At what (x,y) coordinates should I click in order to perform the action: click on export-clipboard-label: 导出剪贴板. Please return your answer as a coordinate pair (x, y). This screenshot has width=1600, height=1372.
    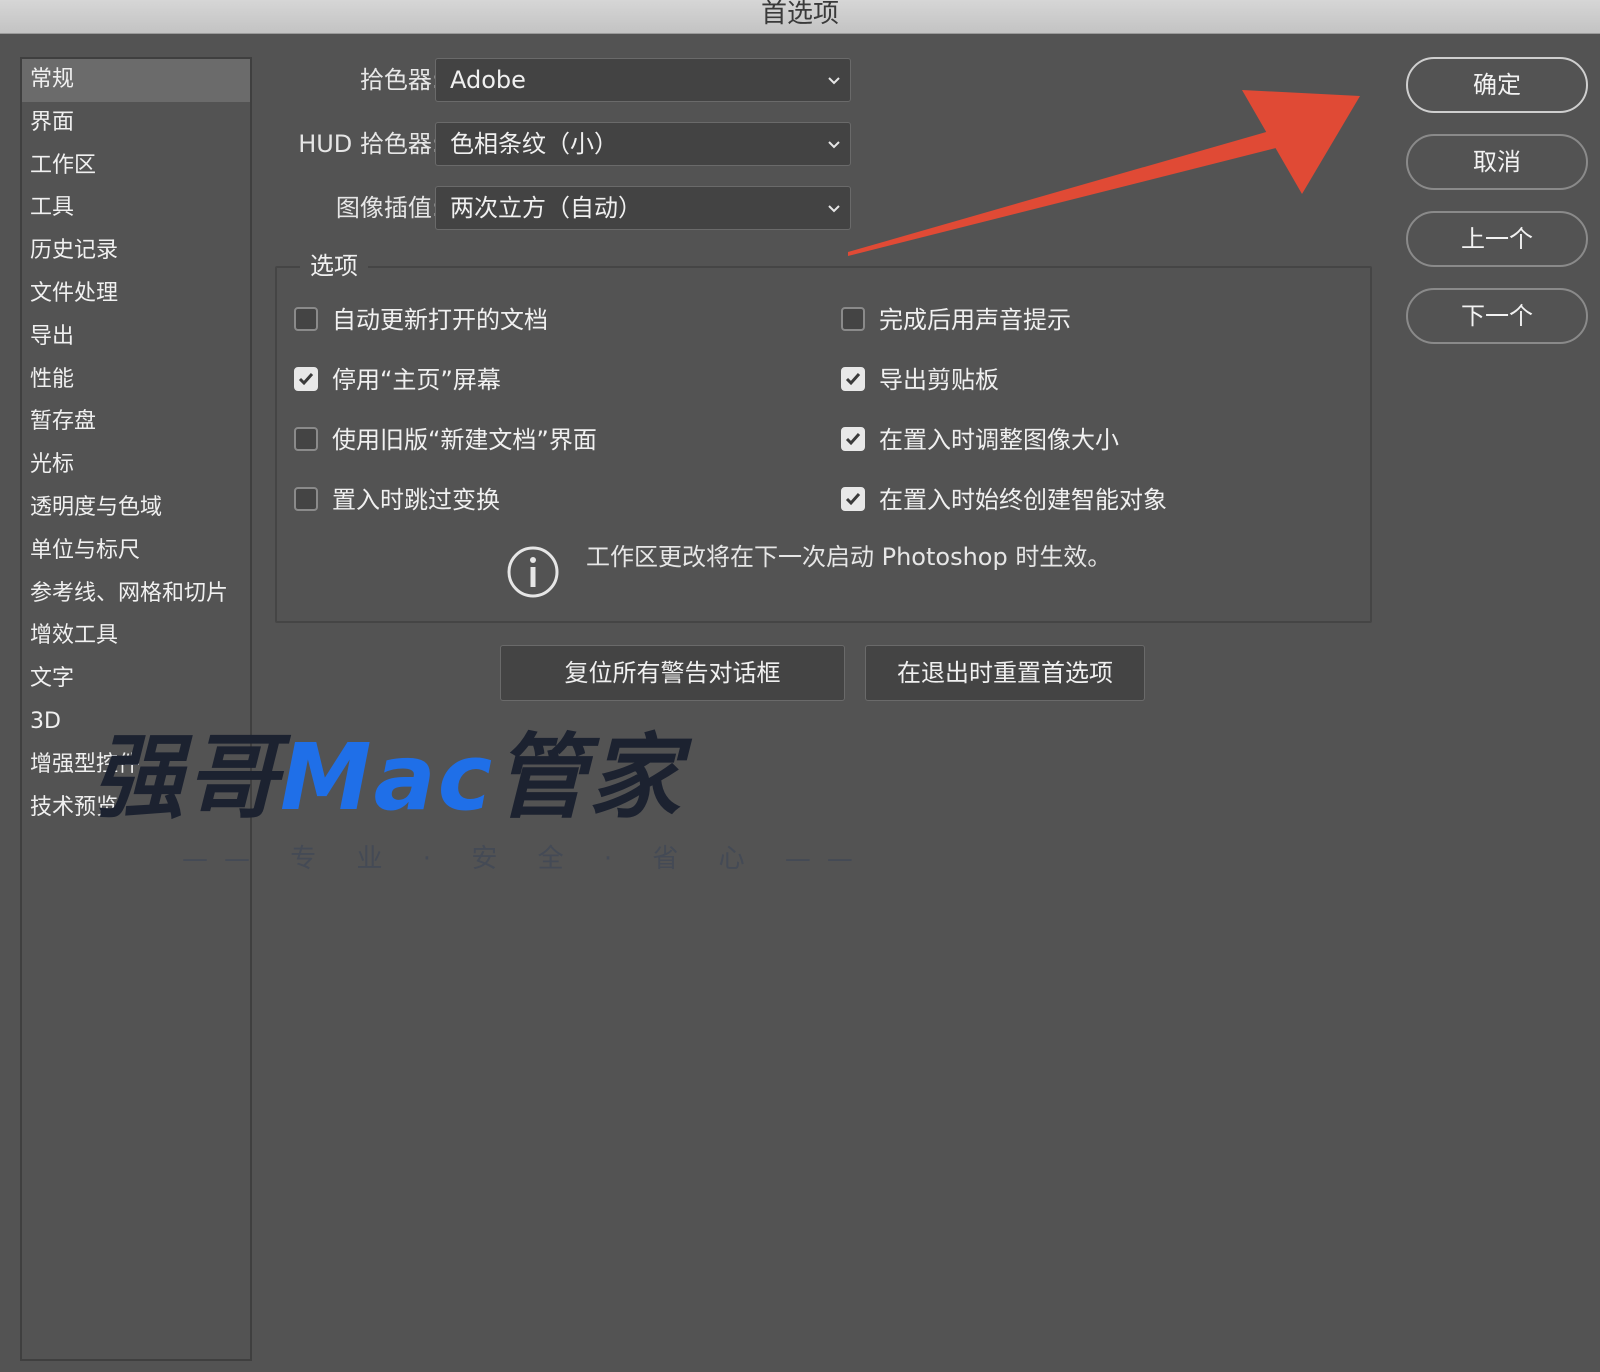
    Looking at the image, I should click on (939, 380).